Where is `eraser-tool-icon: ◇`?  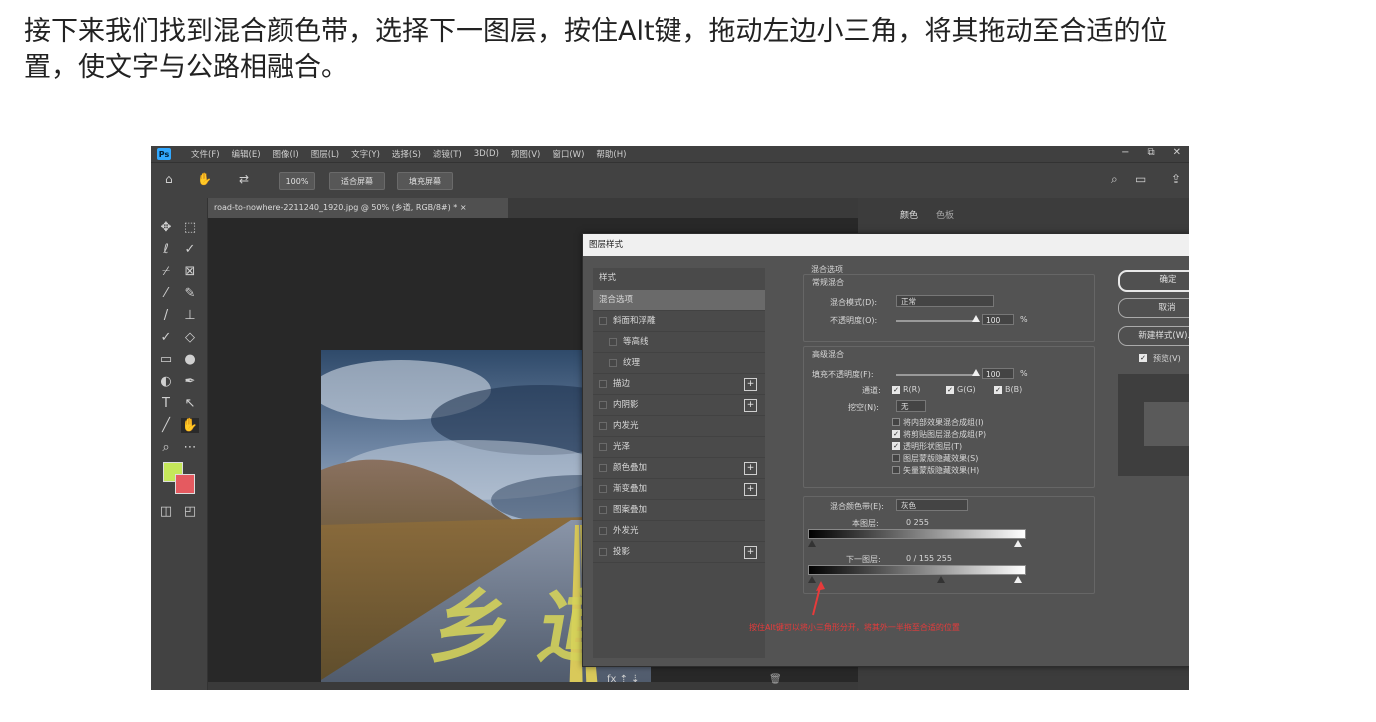 eraser-tool-icon: ◇ is located at coordinates (190, 337).